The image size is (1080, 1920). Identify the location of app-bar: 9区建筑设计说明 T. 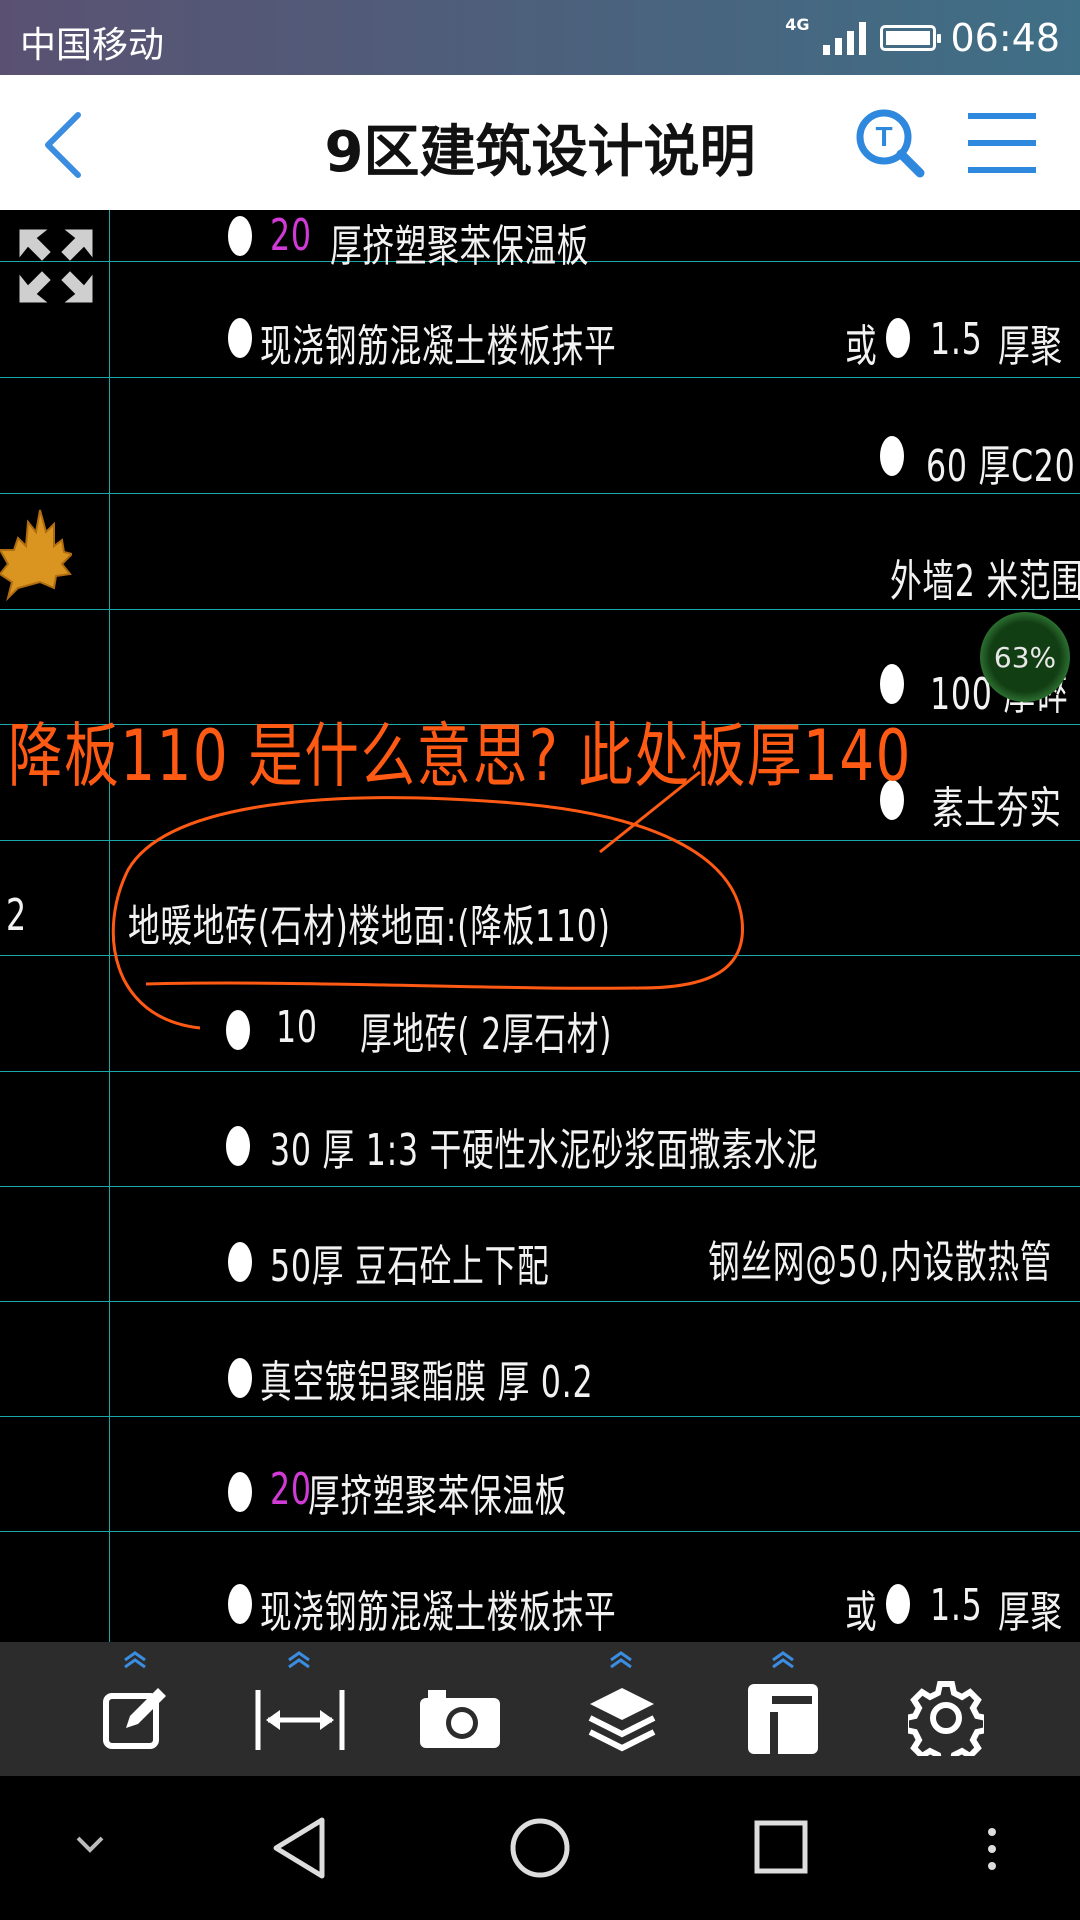
(540, 142).